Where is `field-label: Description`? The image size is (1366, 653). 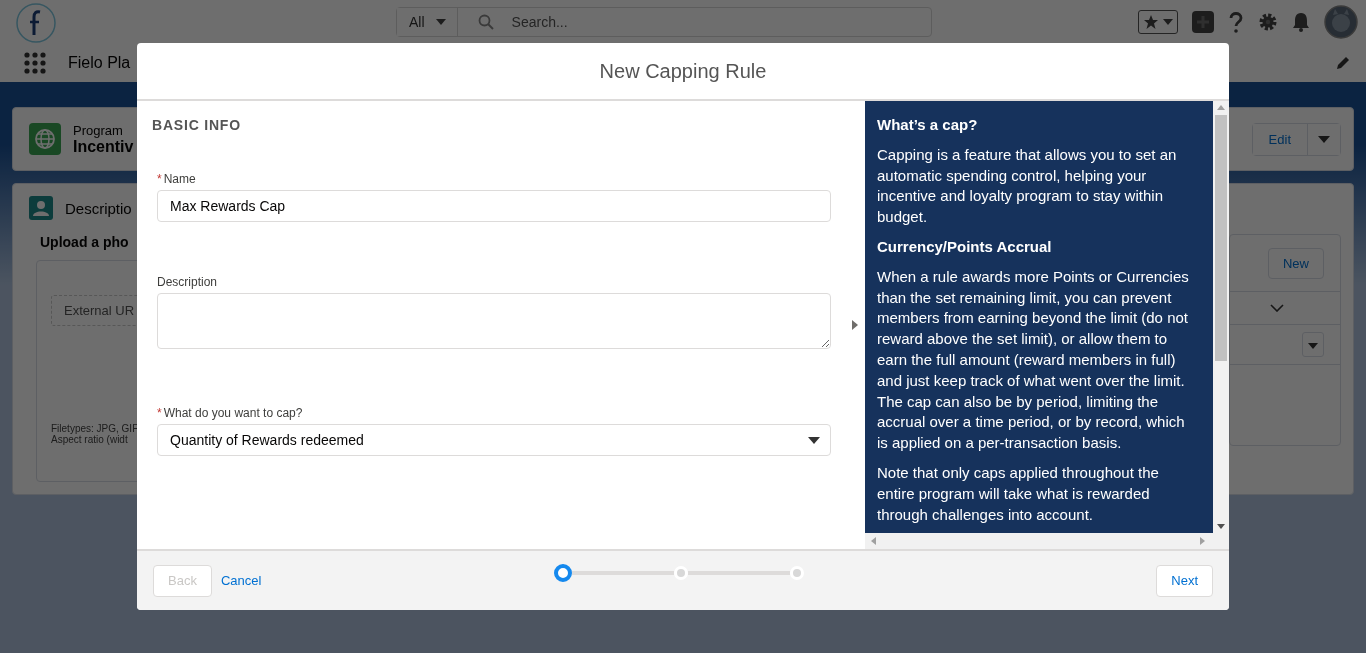
field-label: Description is located at coordinates (187, 282).